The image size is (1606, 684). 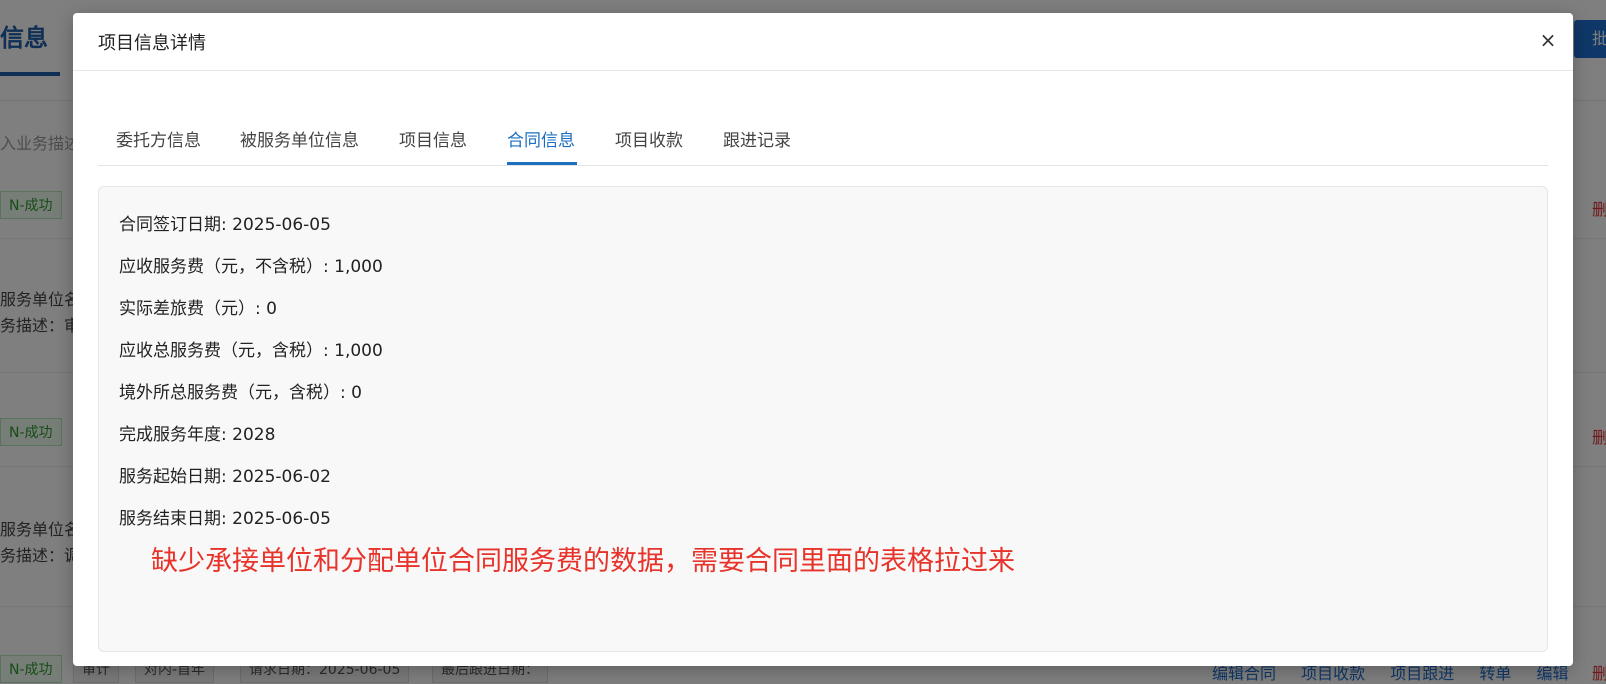 I want to click on review-annotation: 缺少承接单位和分配单位合同服务费的数据，需要合同里面的表格拉过来, so click(x=583, y=561).